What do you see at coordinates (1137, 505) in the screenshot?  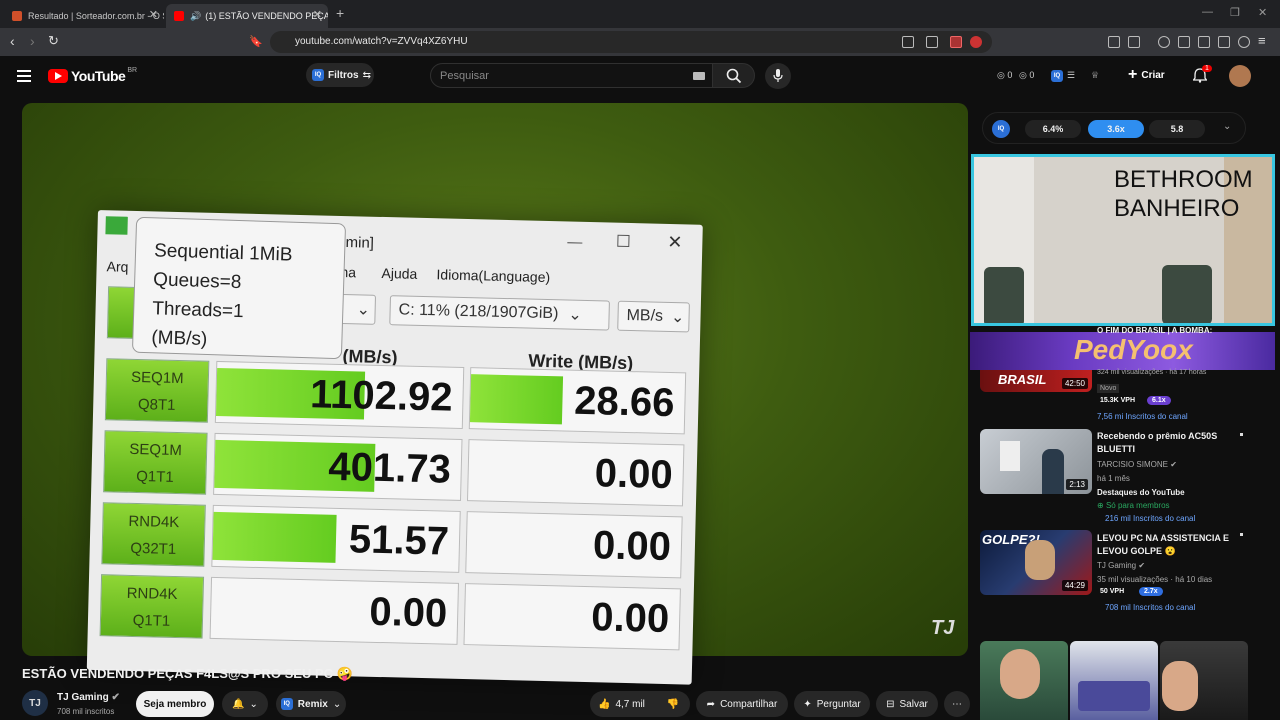 I see `members-text: Só para membros` at bounding box center [1137, 505].